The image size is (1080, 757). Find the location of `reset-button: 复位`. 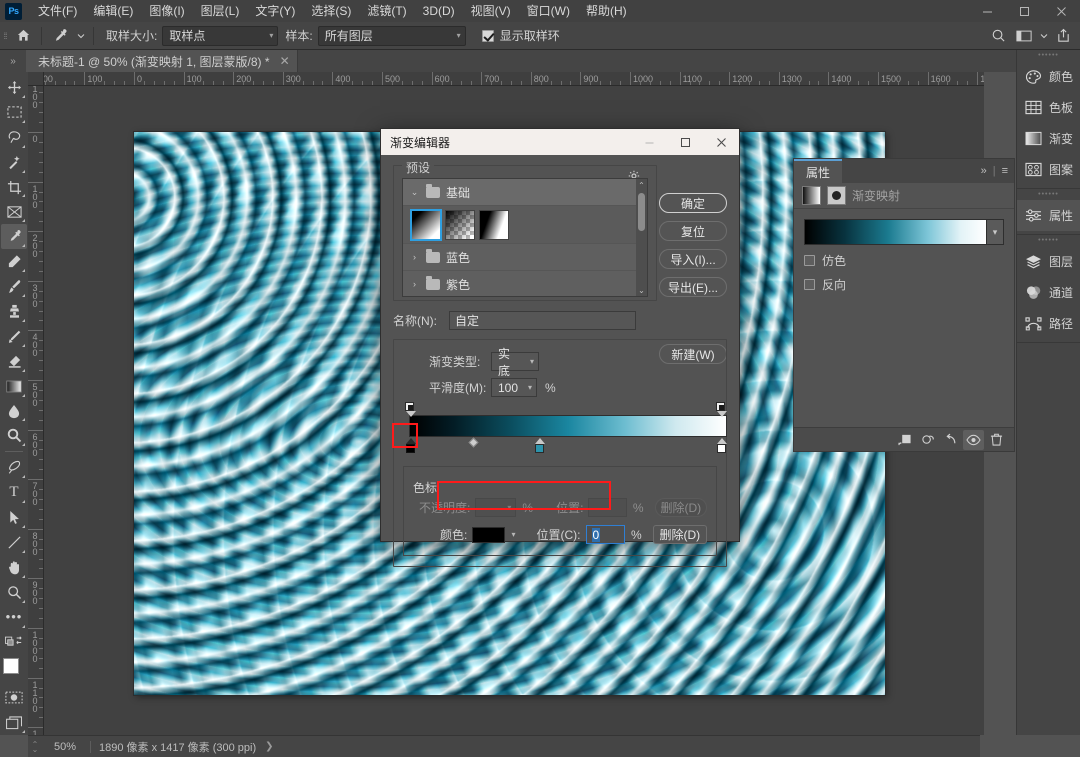

reset-button: 复位 is located at coordinates (693, 231).